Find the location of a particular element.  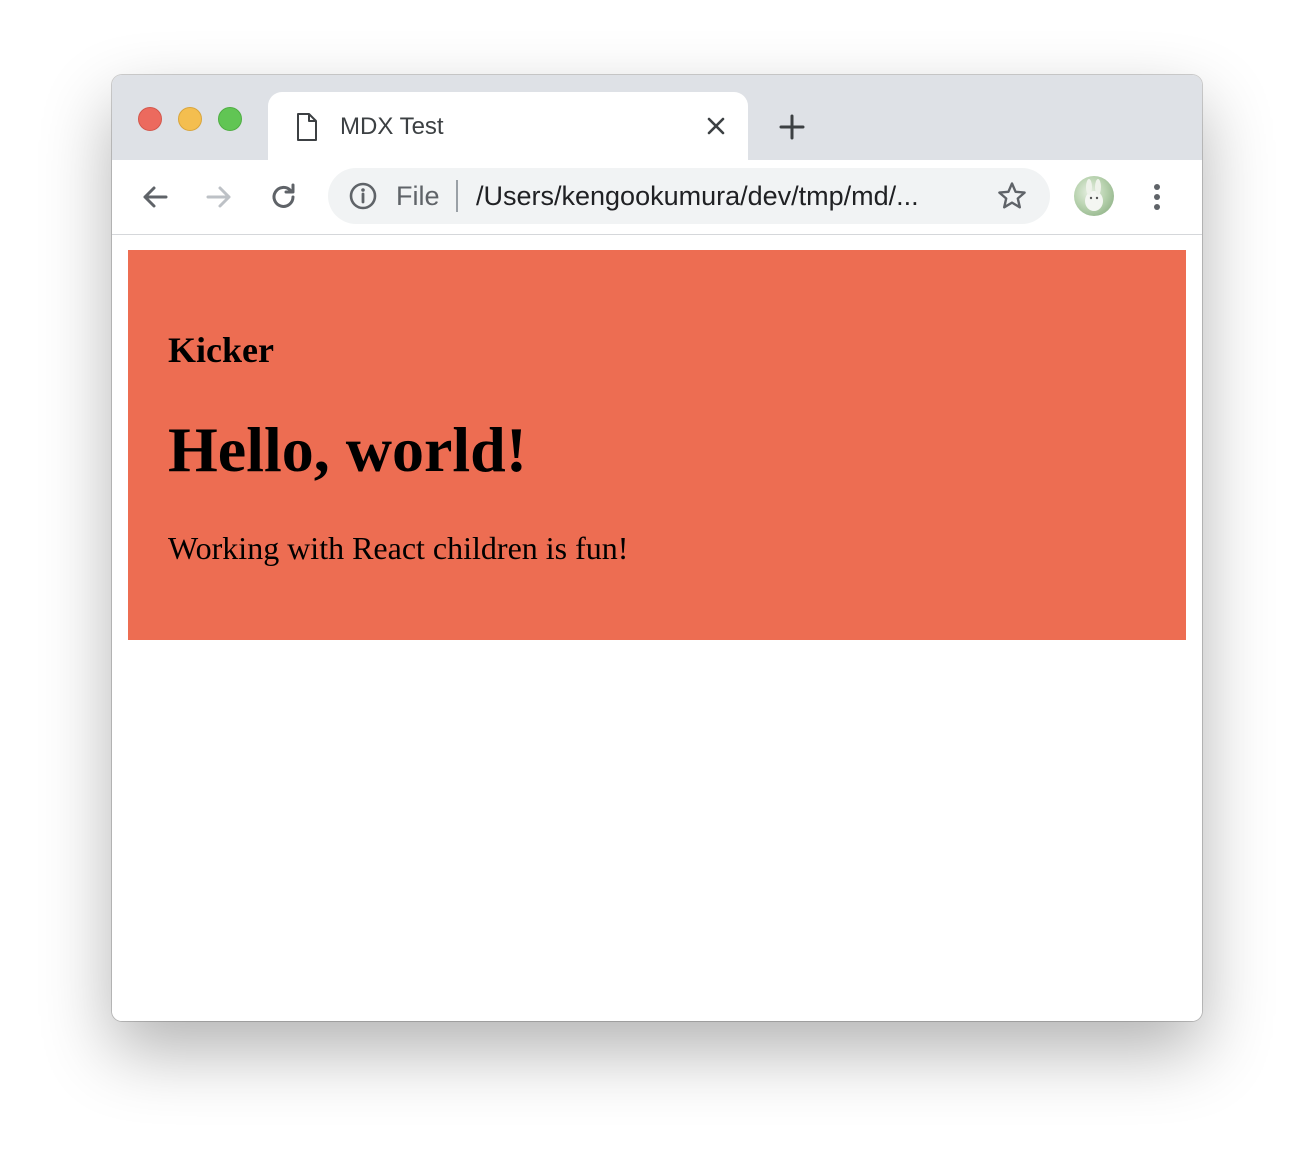

url-scheme-label: File is located at coordinates (418, 196).